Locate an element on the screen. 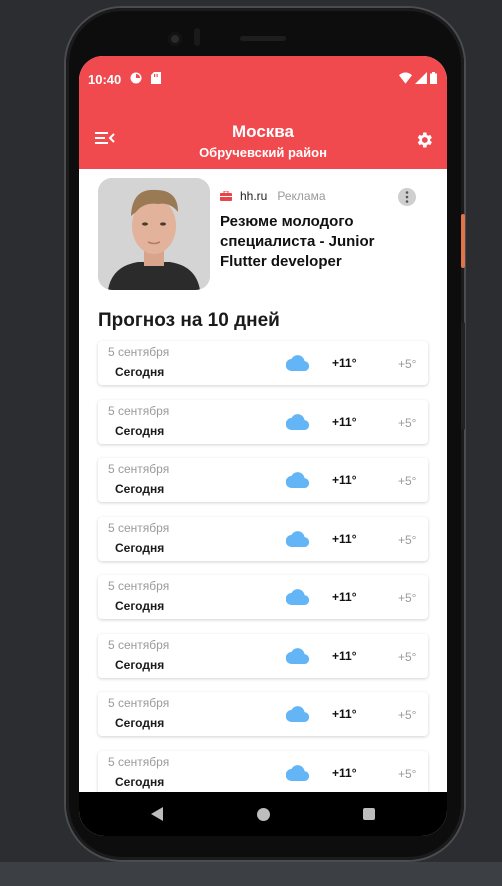  briefcase-icon is located at coordinates (226, 196).